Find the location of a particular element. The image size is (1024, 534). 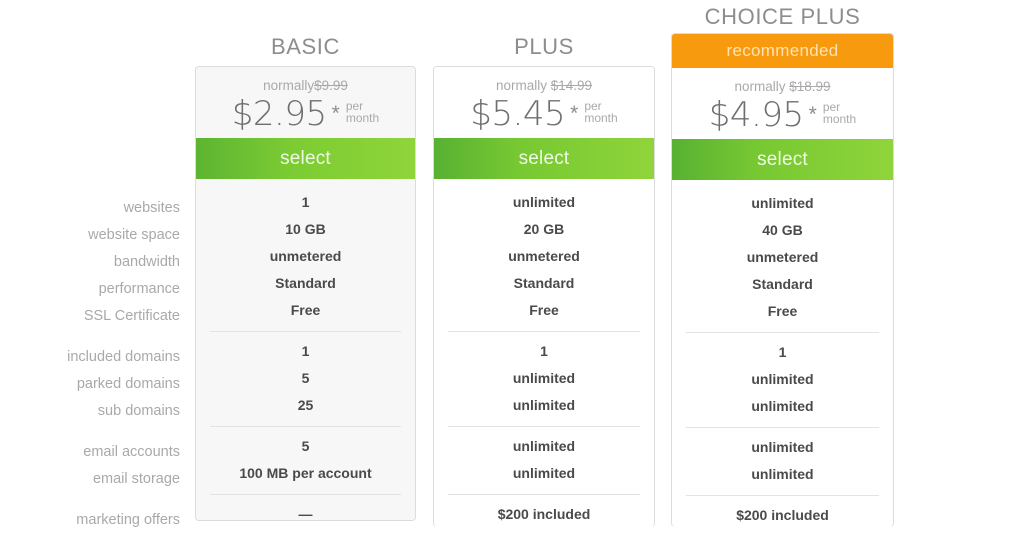

value-website-space-basic: 10 GB is located at coordinates (305, 229).